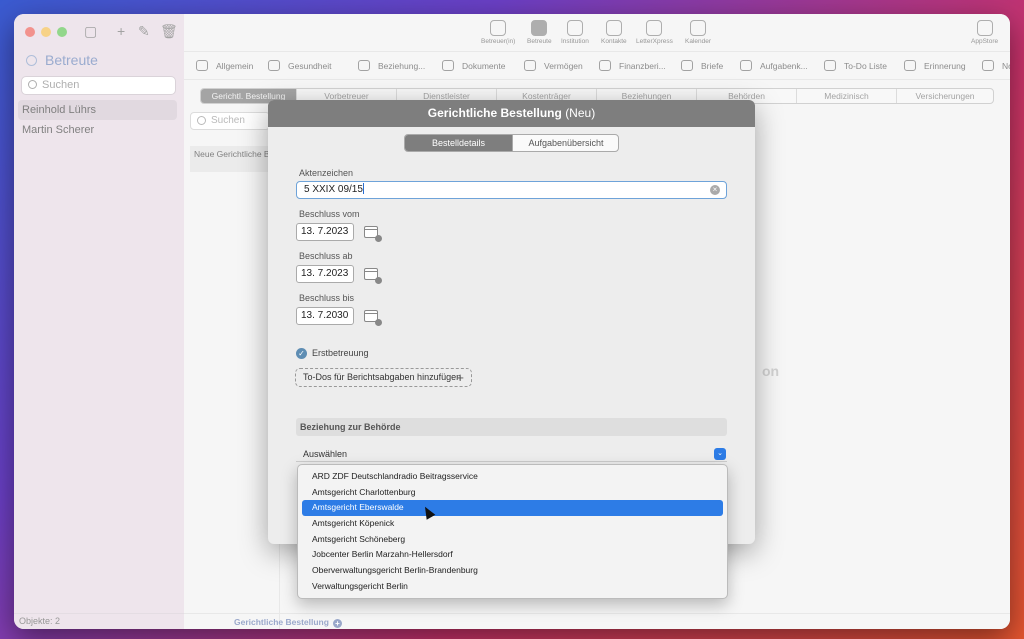 The image size is (1024, 639). What do you see at coordinates (325, 316) in the screenshot?
I see `beschluss-bis-date: 13. 7.2030` at bounding box center [325, 316].